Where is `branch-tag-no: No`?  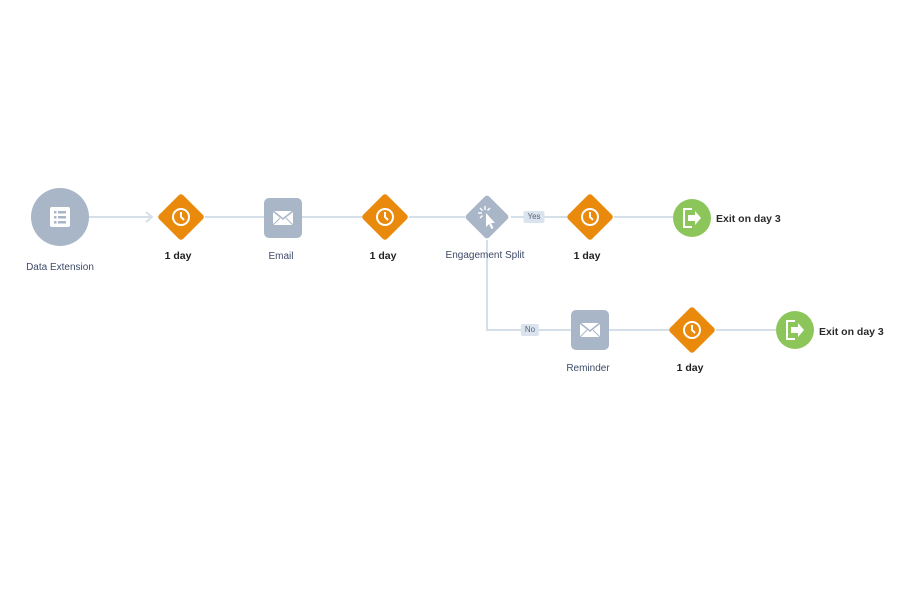 branch-tag-no: No is located at coordinates (530, 330).